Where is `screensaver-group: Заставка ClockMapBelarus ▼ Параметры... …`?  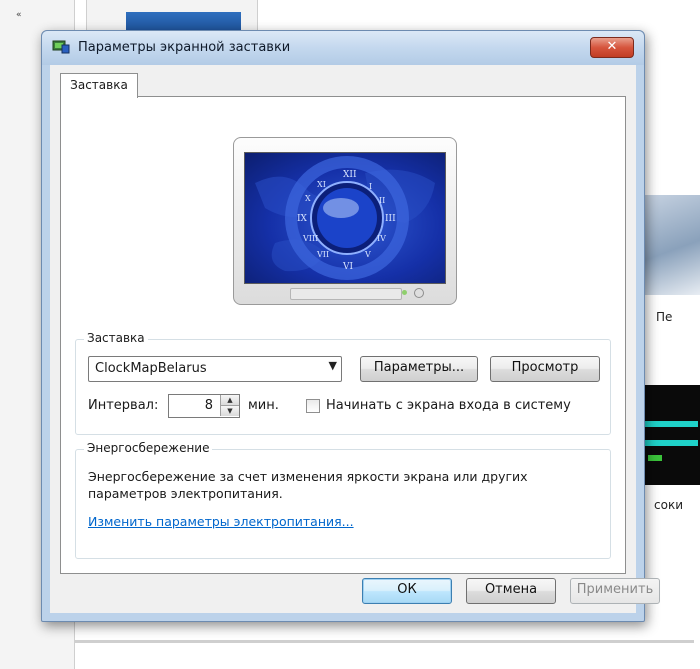
screensaver-group: Заставка ClockMapBelarus ▼ Параметры... … is located at coordinates (343, 383).